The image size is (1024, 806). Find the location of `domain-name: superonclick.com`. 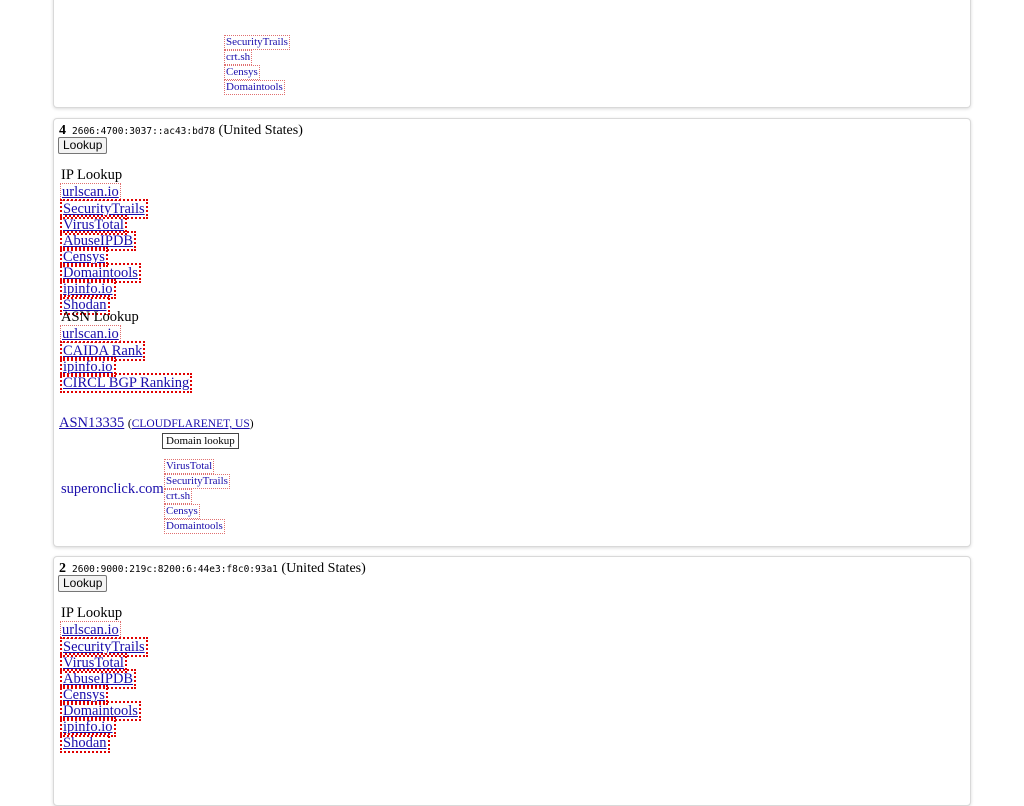

domain-name: superonclick.com is located at coordinates (112, 489).